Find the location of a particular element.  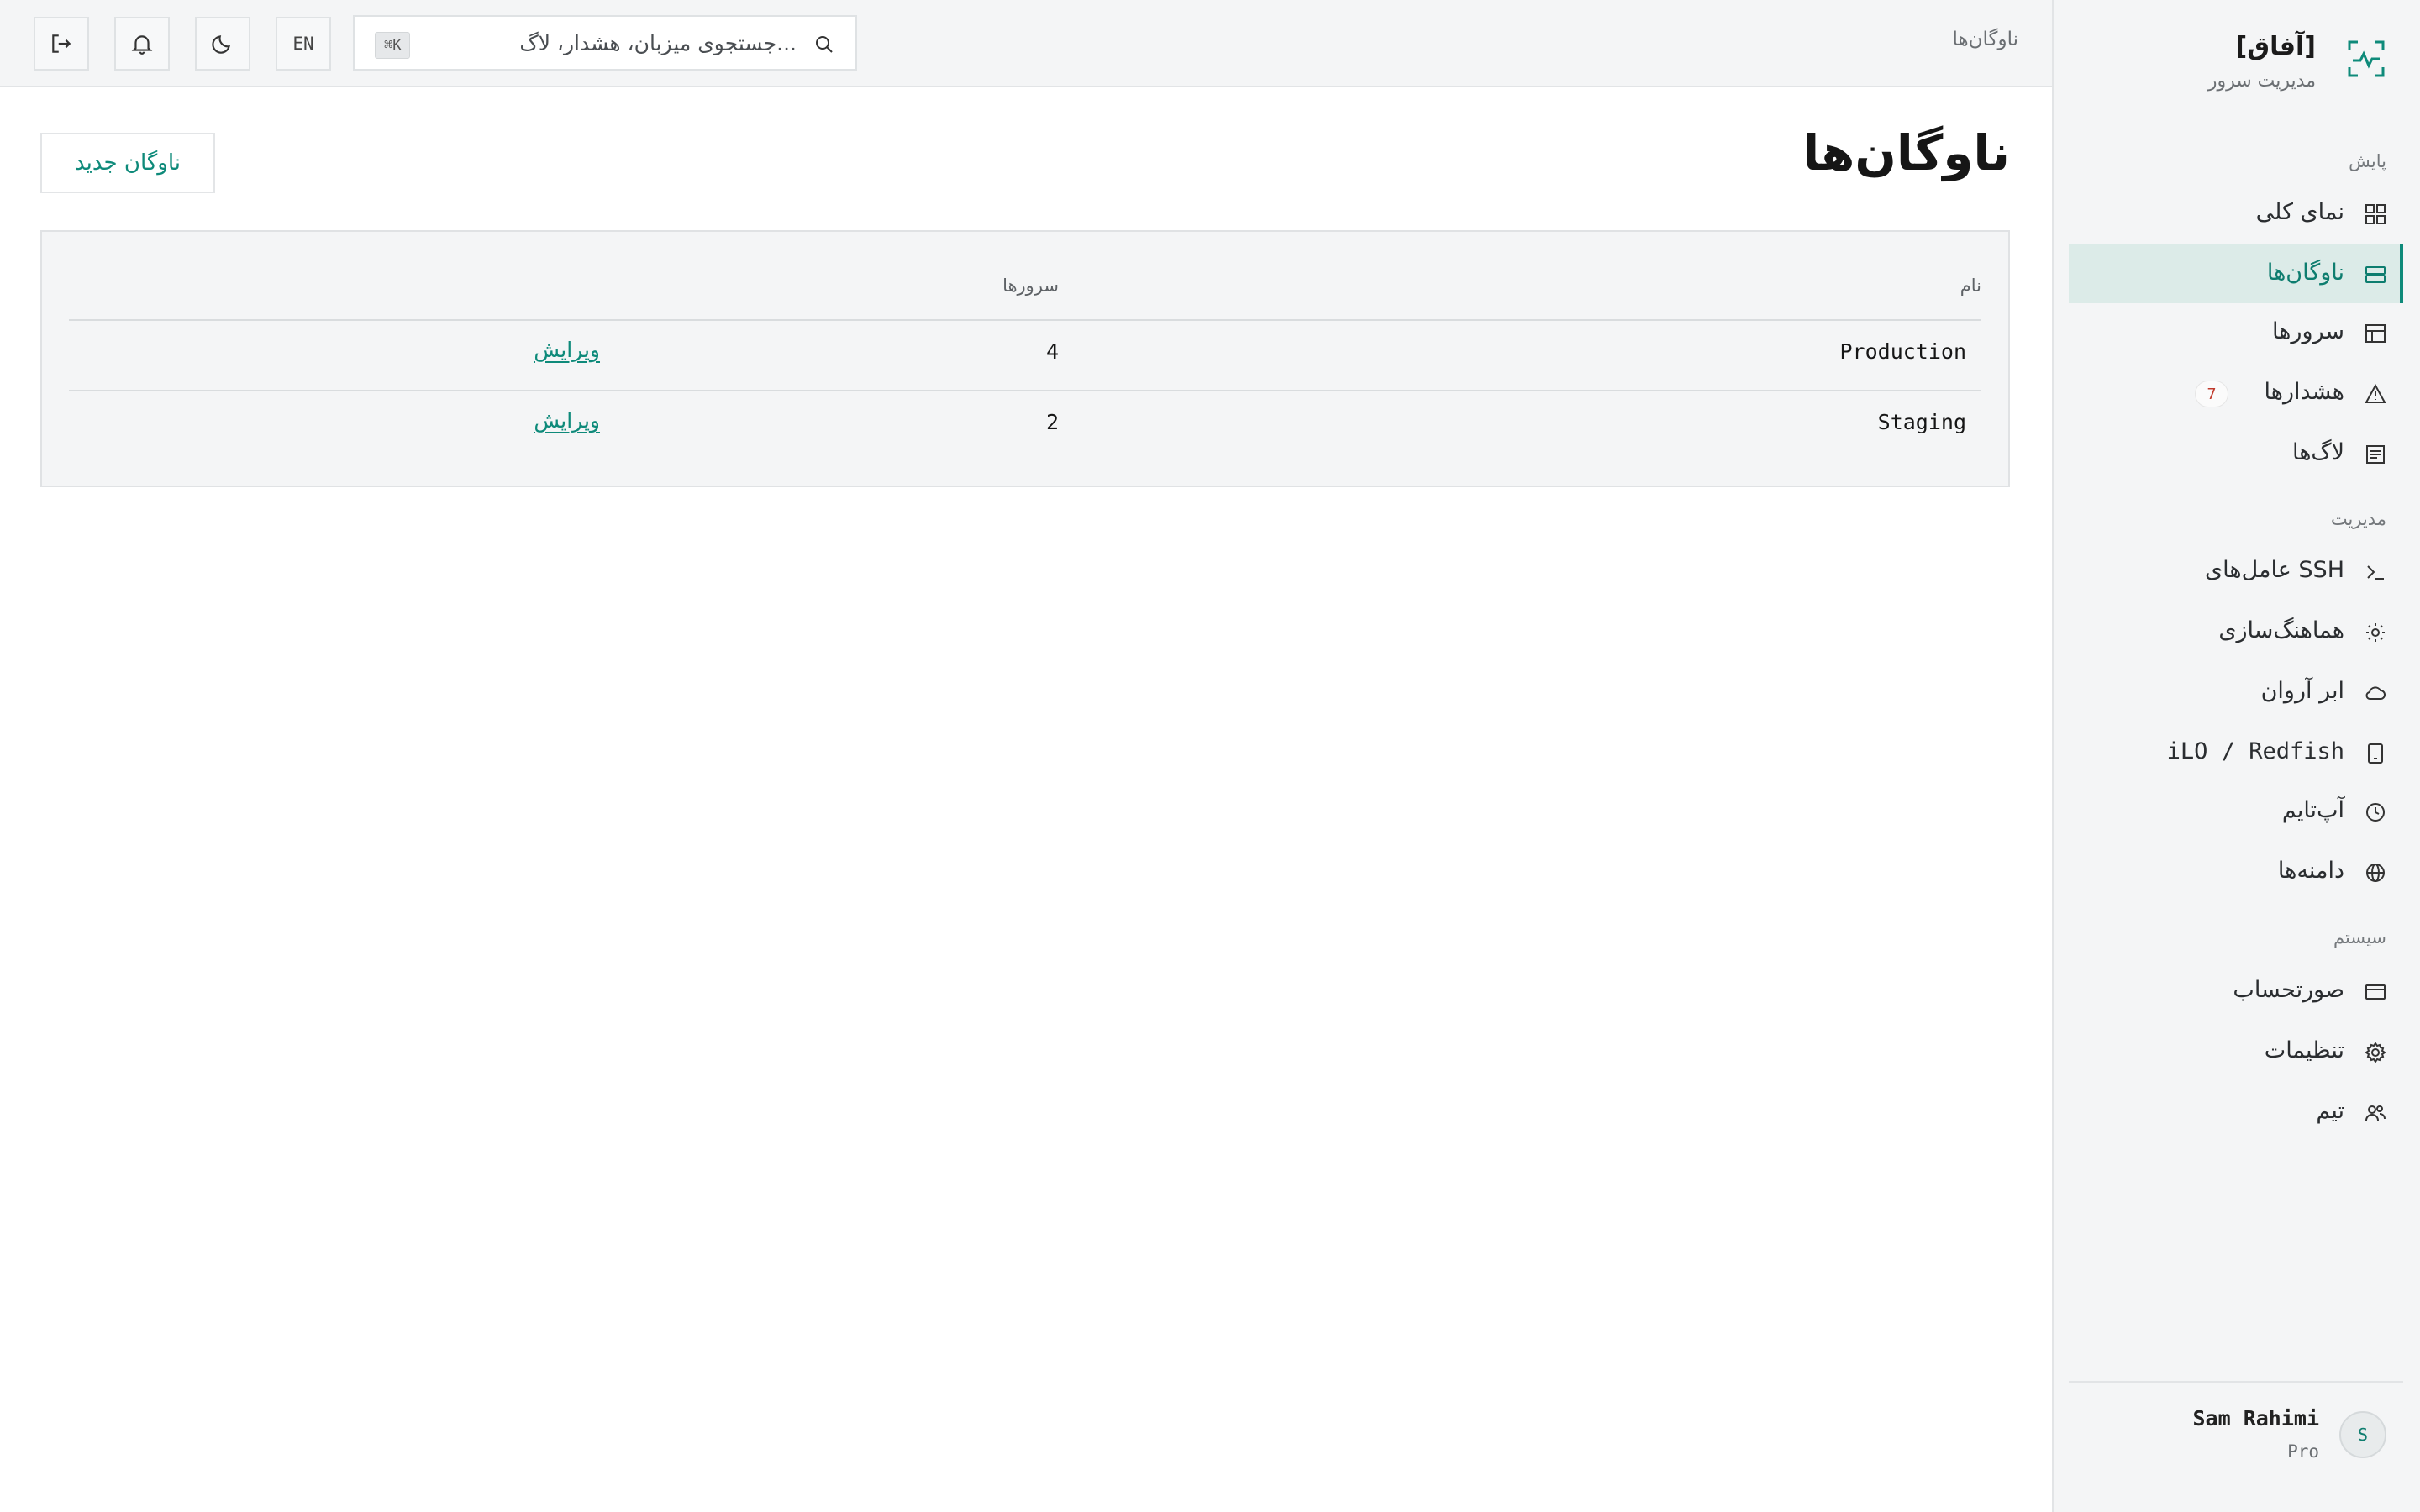

sidebar-item-label: تیم is located at coordinates (2330, 1111).